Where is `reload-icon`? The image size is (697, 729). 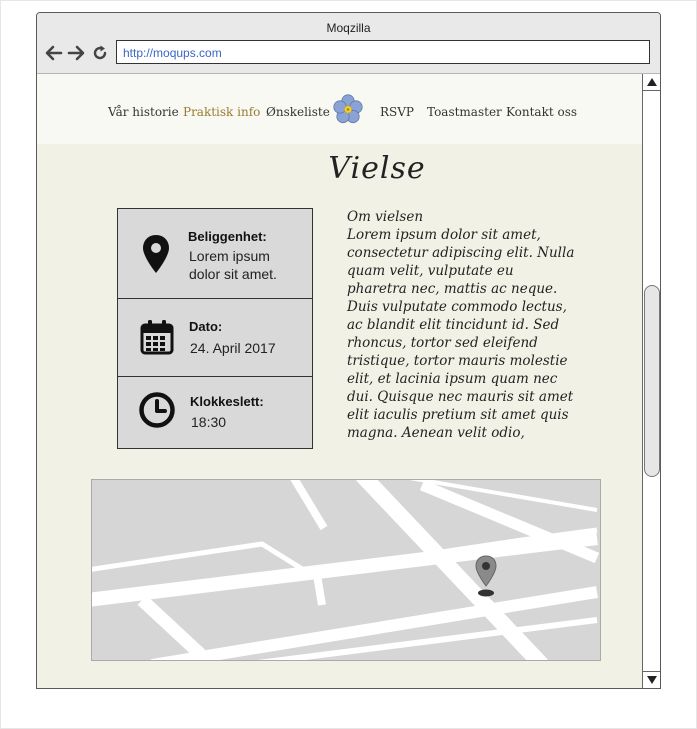 reload-icon is located at coordinates (100, 53).